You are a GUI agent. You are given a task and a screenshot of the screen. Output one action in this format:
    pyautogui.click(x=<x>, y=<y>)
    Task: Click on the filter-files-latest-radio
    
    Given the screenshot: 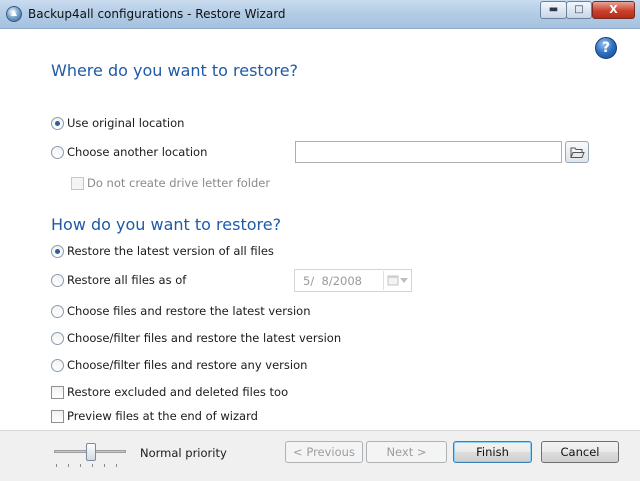 What is the action you would take?
    pyautogui.click(x=57, y=338)
    